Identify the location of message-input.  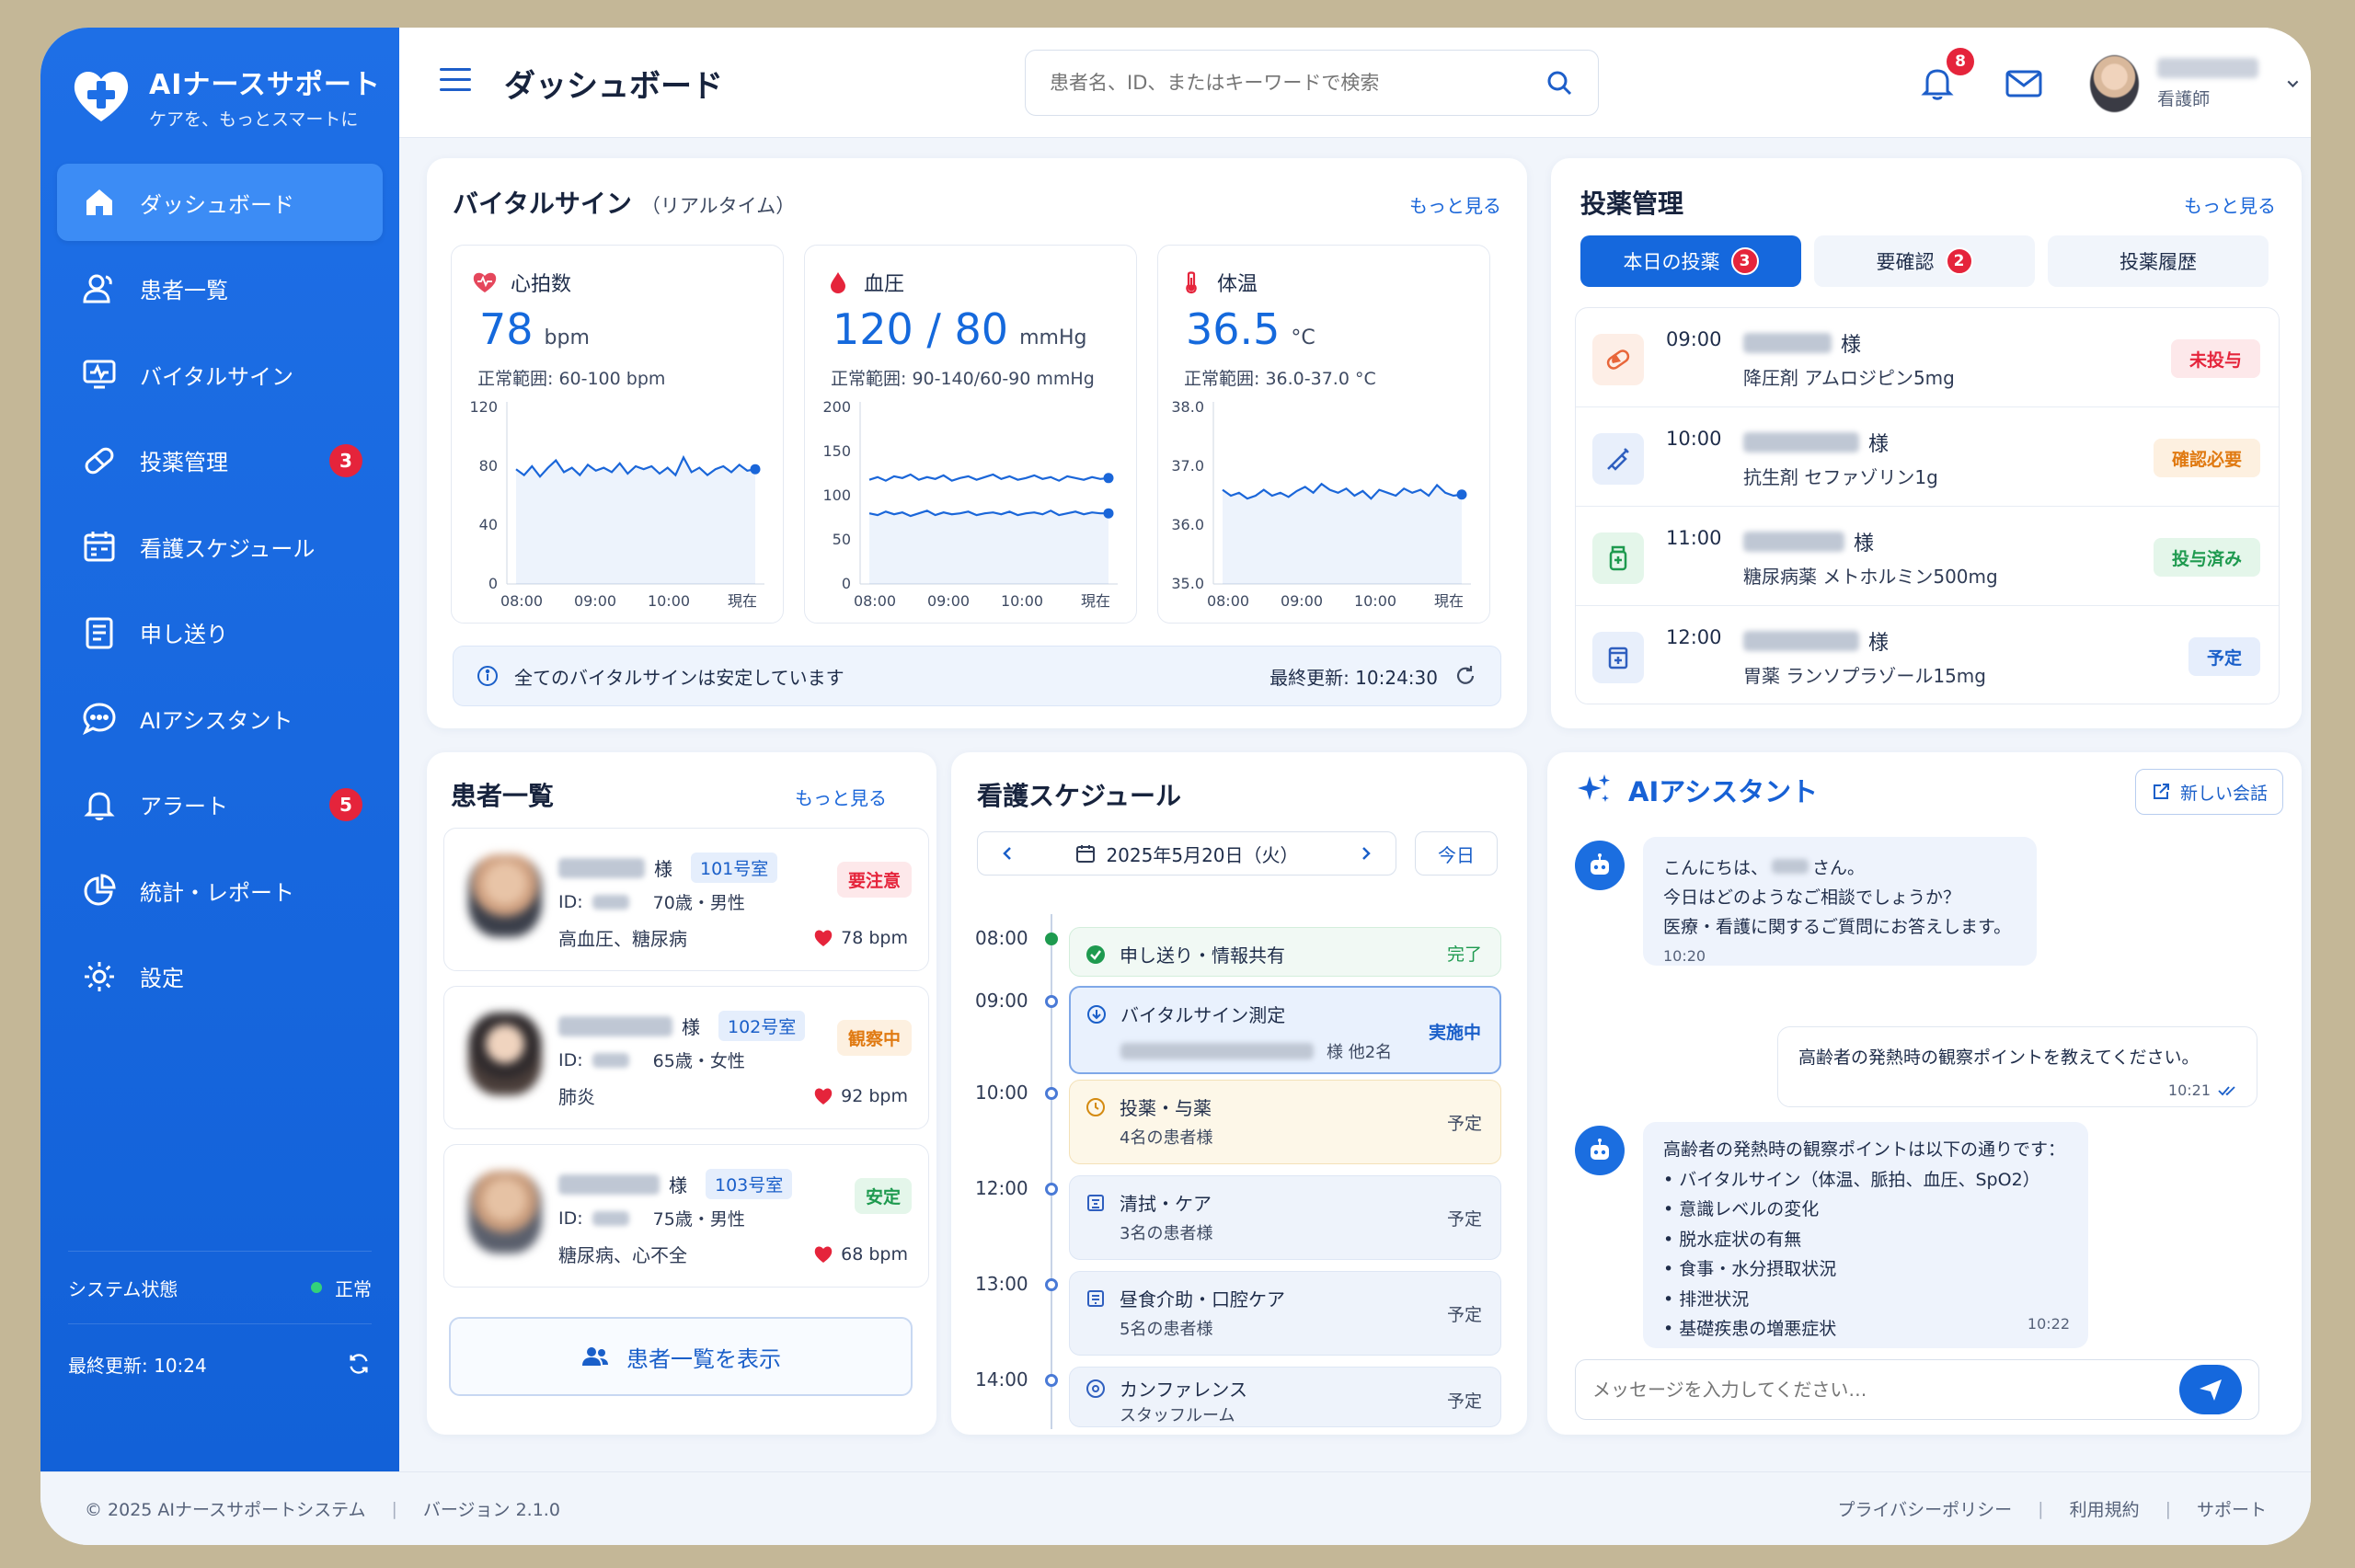
(1885, 1390).